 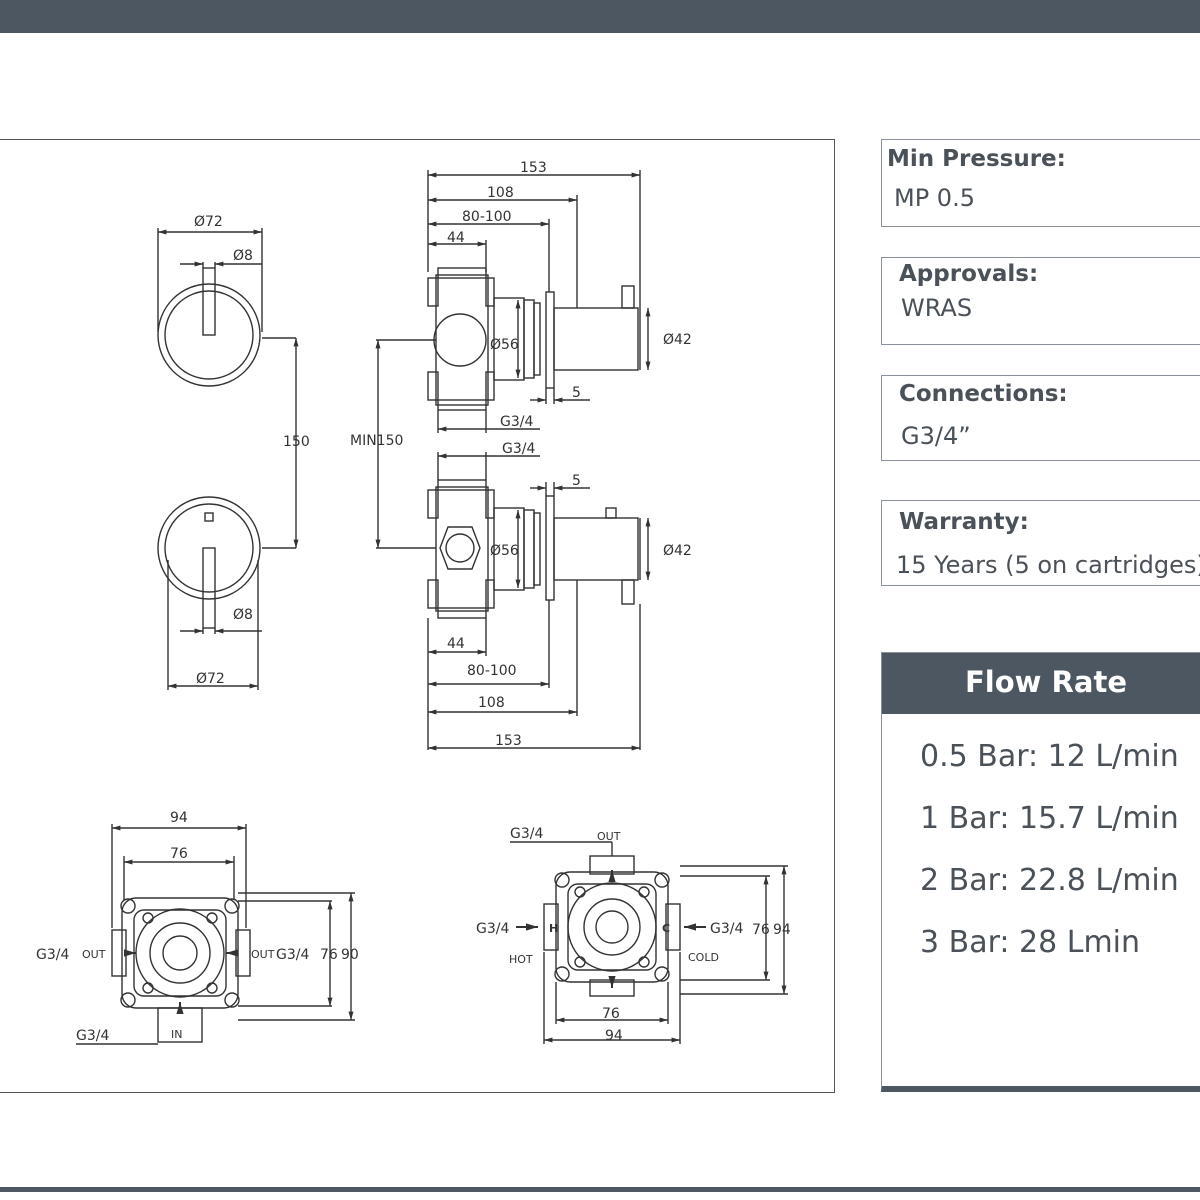 I want to click on bottom-line, so click(x=600, y=1189).